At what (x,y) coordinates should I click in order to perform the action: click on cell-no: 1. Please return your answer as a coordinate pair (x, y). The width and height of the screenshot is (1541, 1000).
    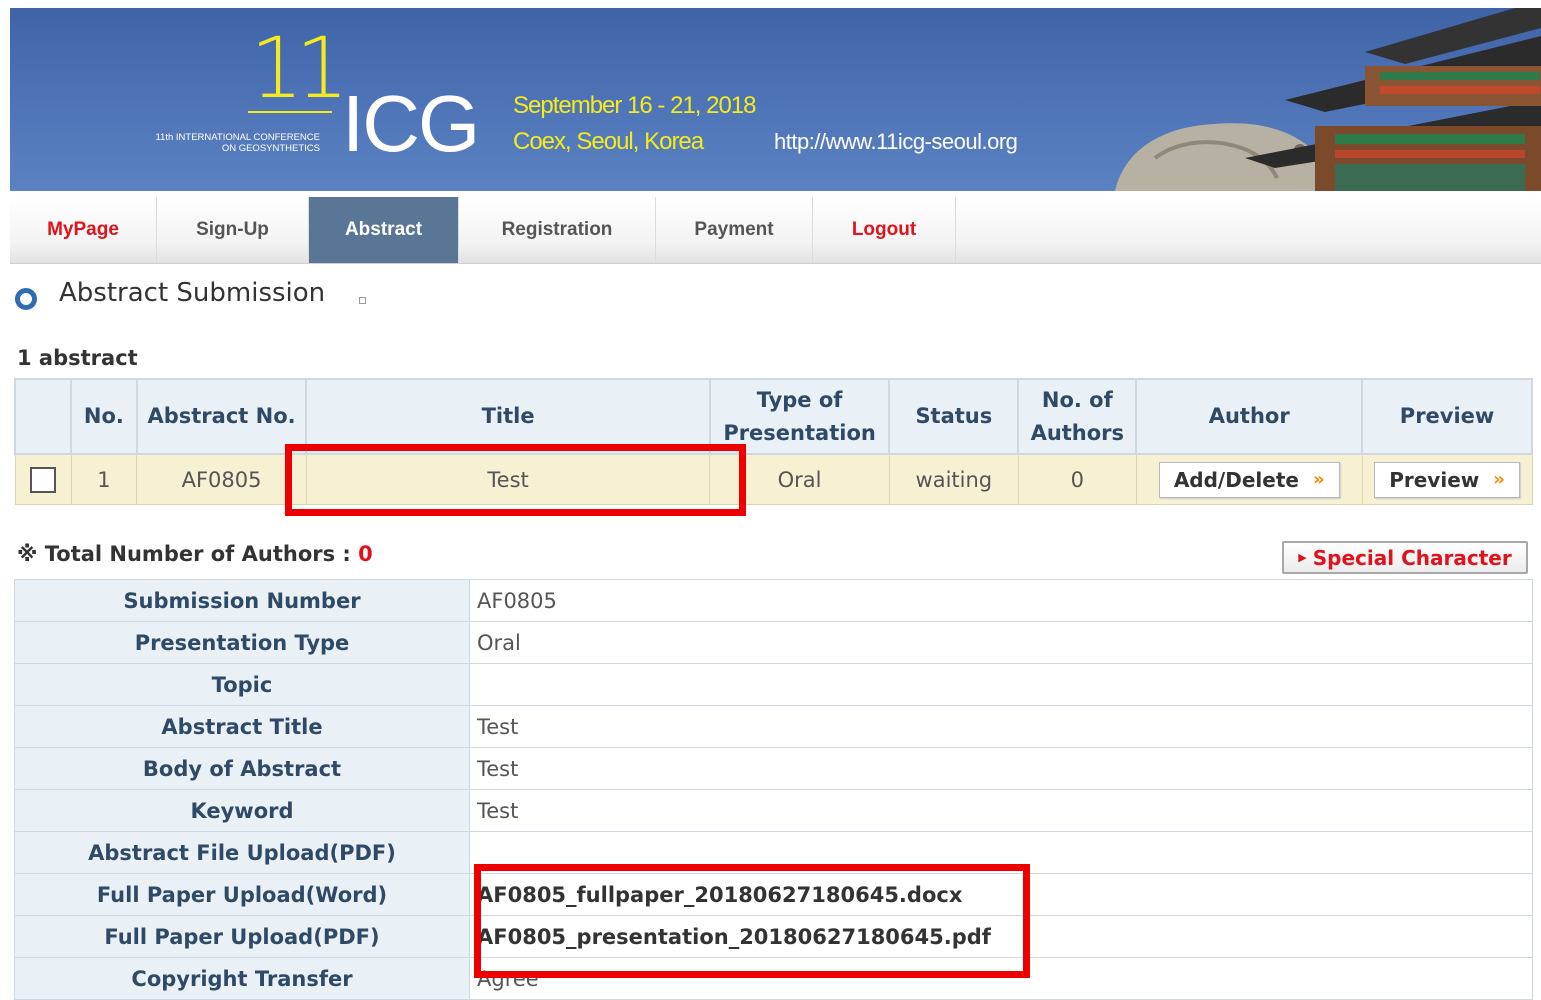
    Looking at the image, I should click on (104, 479).